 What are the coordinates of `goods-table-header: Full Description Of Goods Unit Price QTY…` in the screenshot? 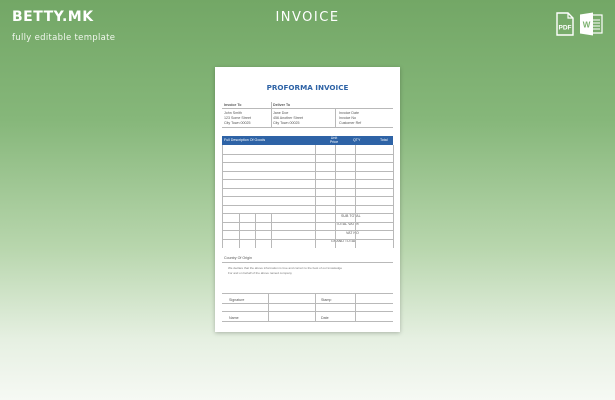 It's located at (307, 140).